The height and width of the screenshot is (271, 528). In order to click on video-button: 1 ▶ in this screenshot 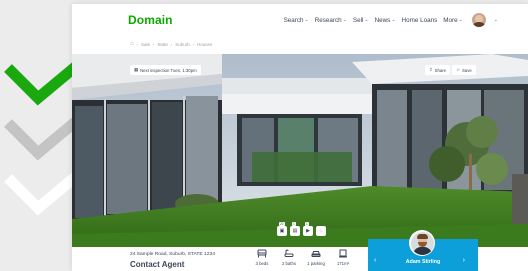, I will do `click(308, 229)`.